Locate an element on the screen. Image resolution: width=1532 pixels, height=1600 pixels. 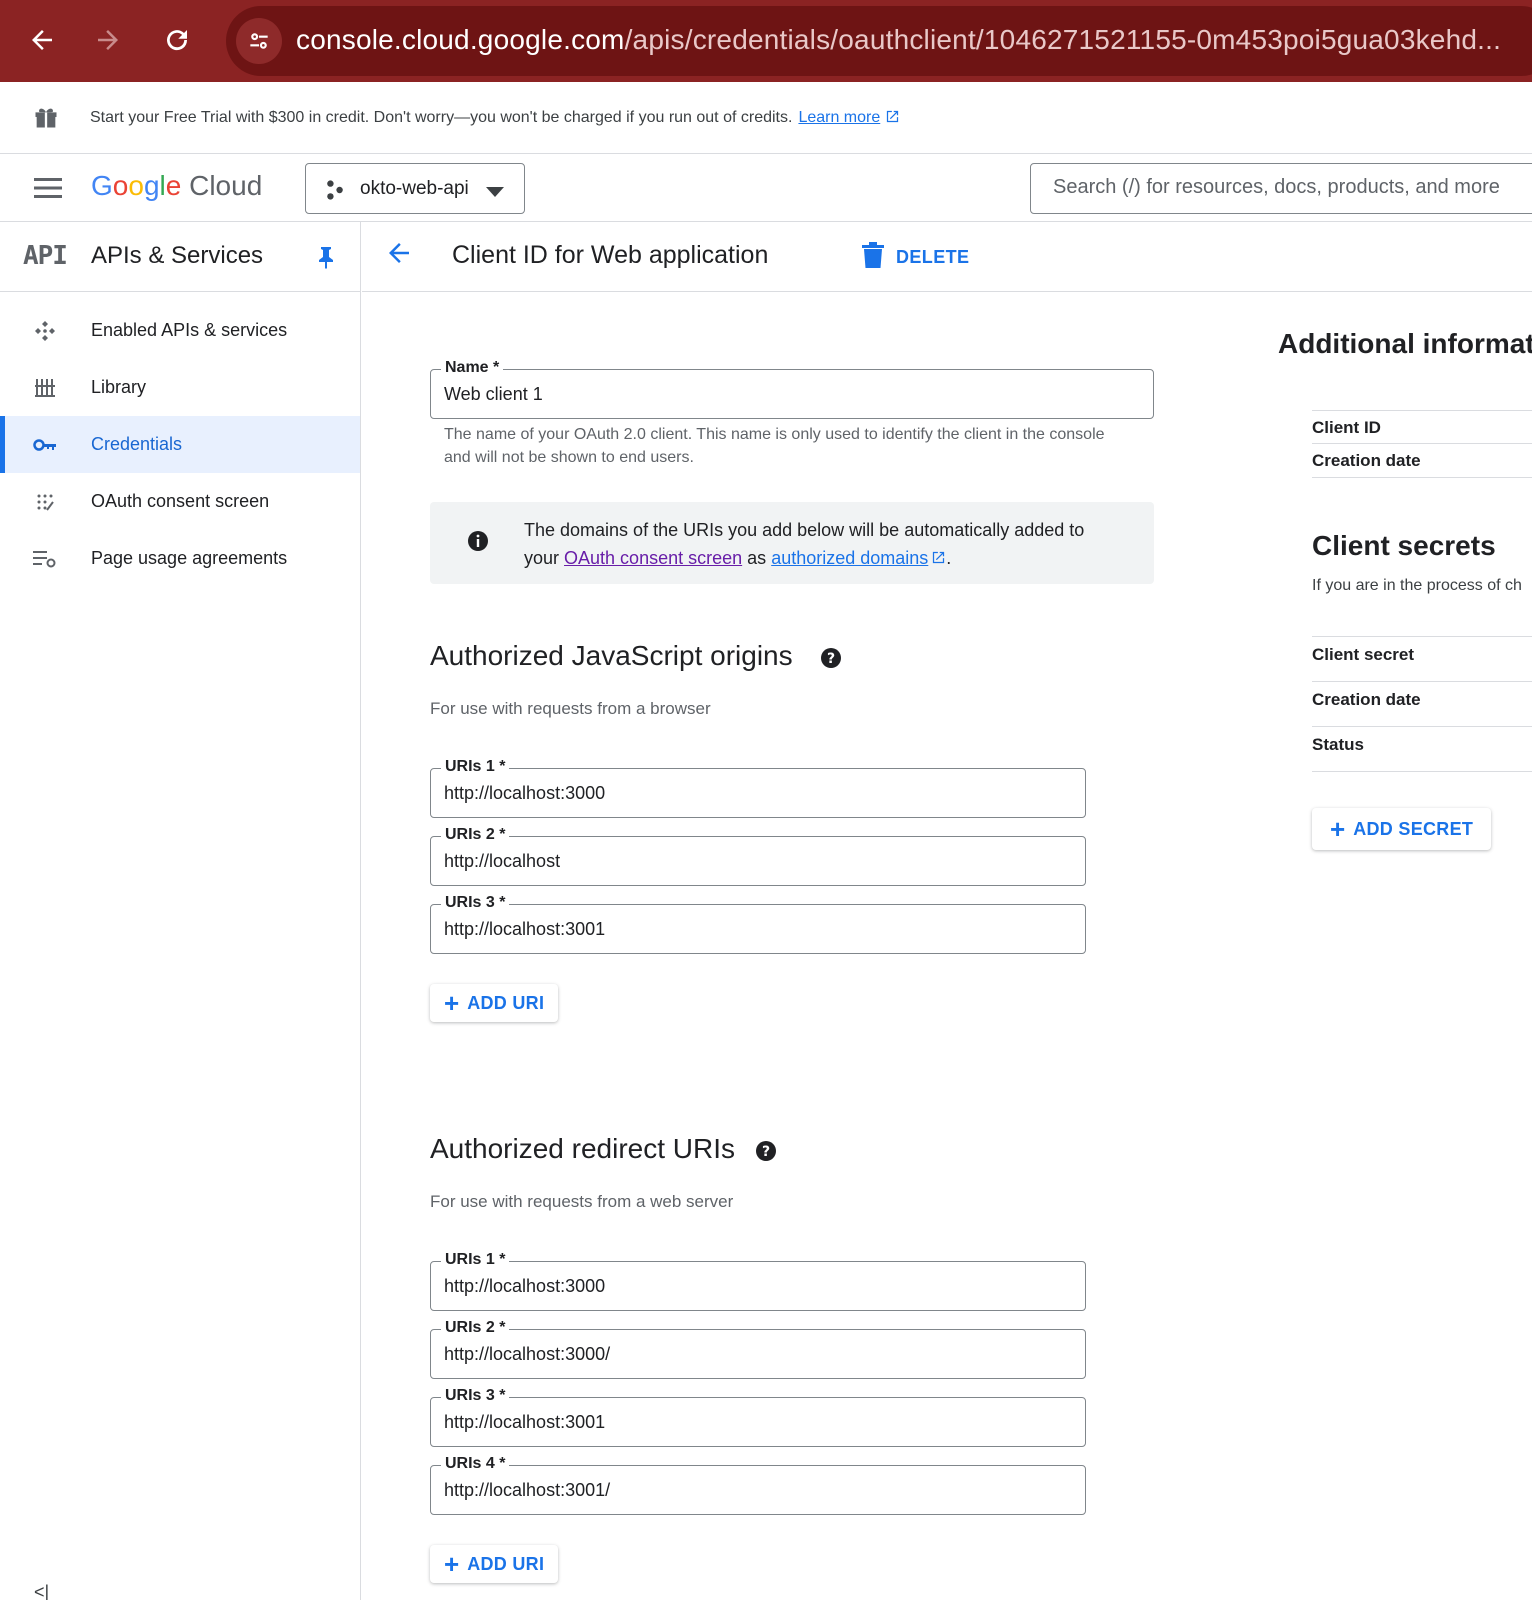
sidebar-item-page-usage: Page usage agreements is located at coordinates (180, 558).